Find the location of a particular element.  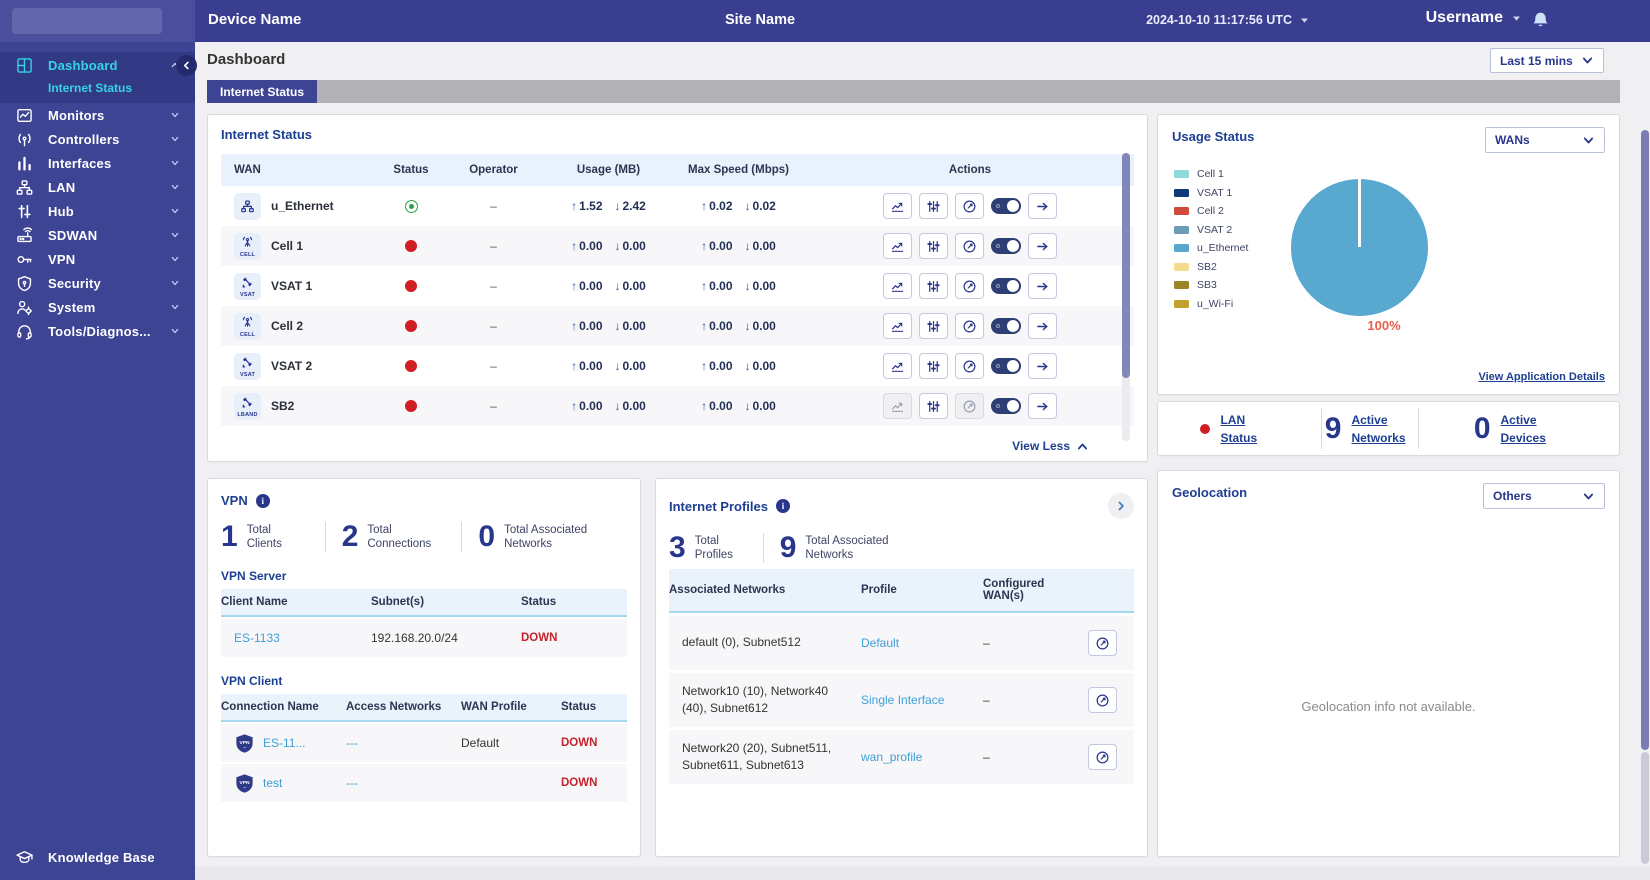

tab-internet-status: Internet Status is located at coordinates (262, 91).